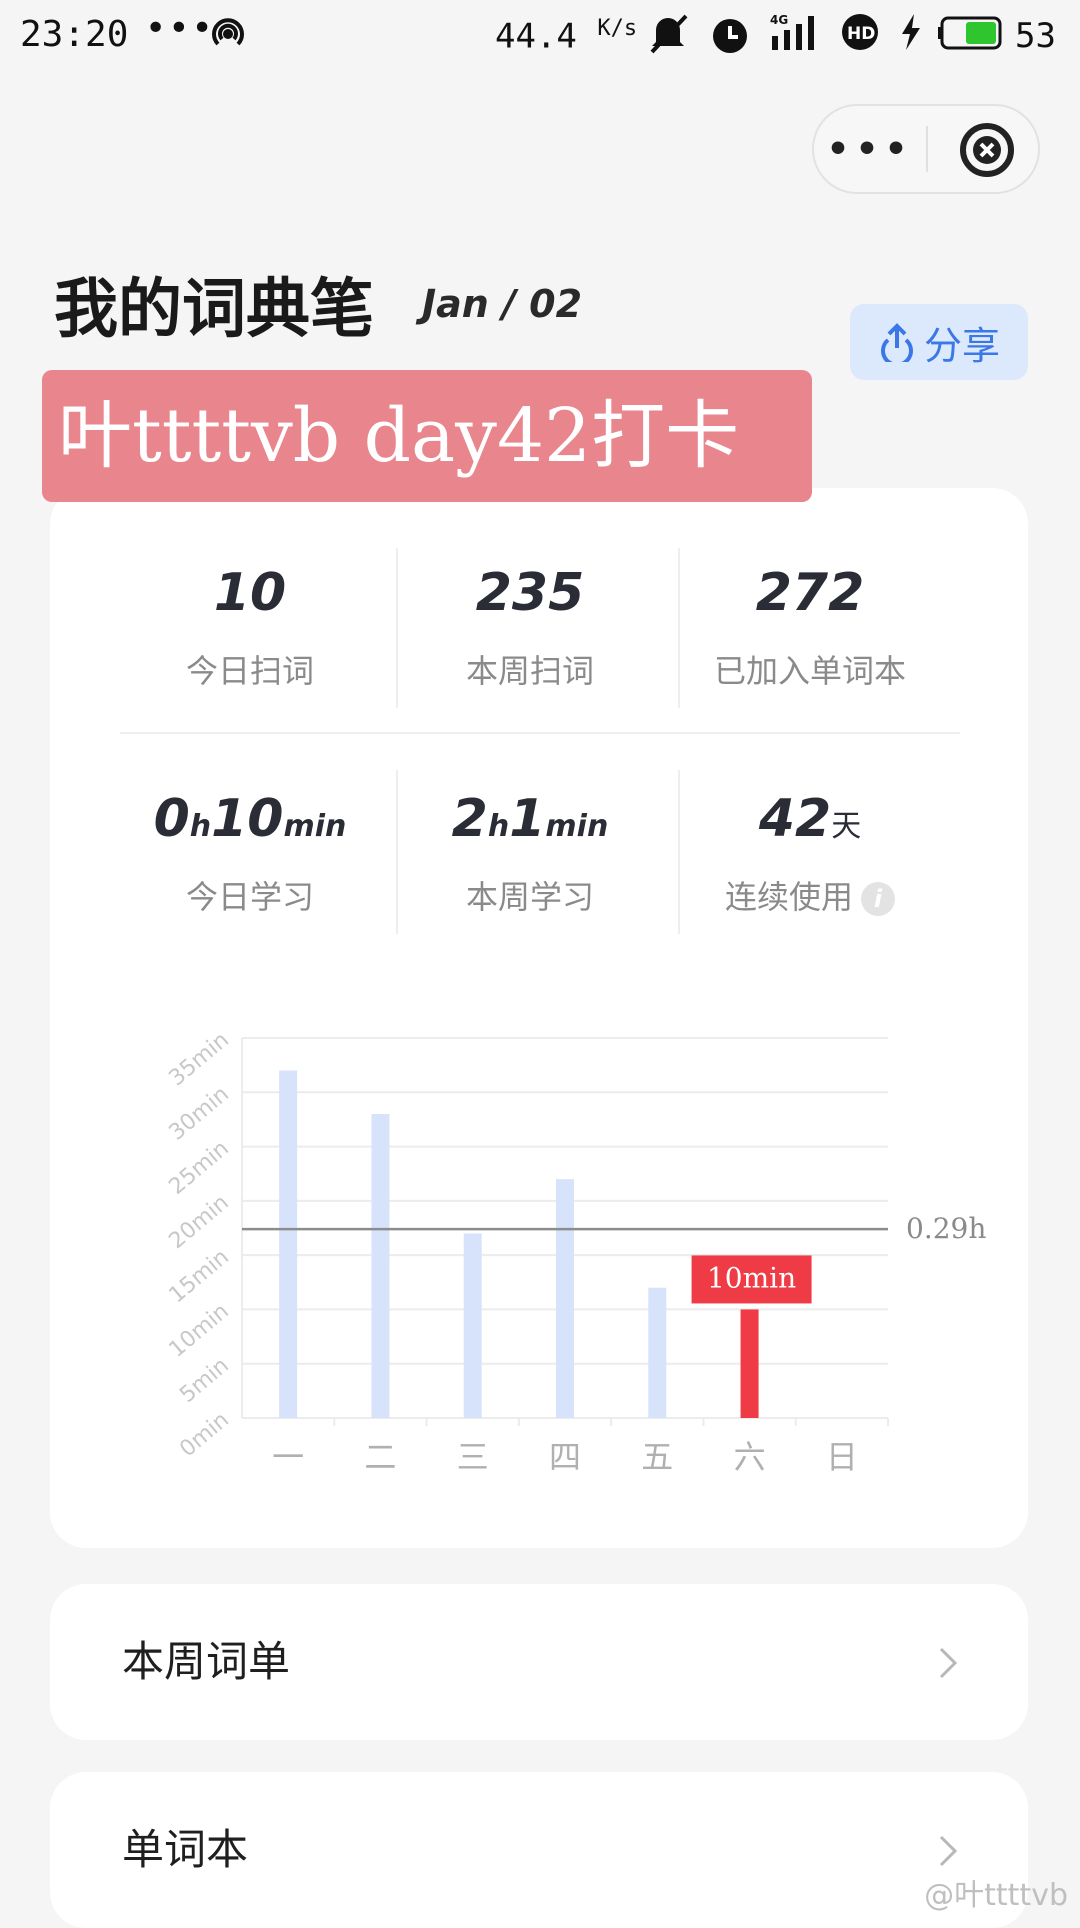  Describe the element at coordinates (204, 1434) in the screenshot. I see `y-tick-label: 0min` at that location.